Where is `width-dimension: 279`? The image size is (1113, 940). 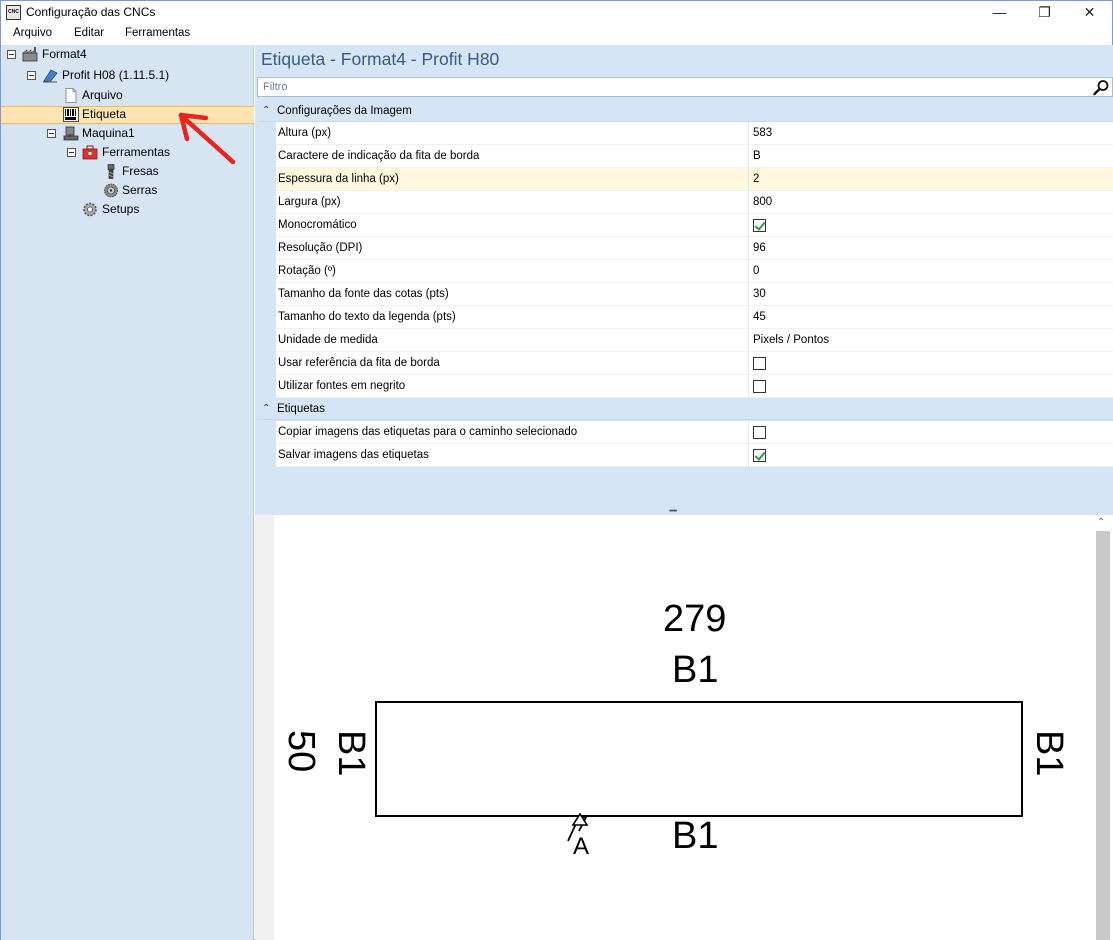
width-dimension: 279 is located at coordinates (695, 619).